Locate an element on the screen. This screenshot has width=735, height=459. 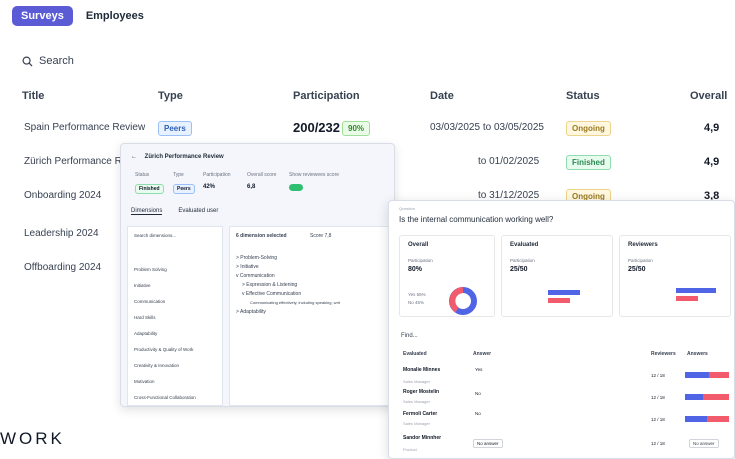
meta-label: Show reviewees score is located at coordinates (314, 175).